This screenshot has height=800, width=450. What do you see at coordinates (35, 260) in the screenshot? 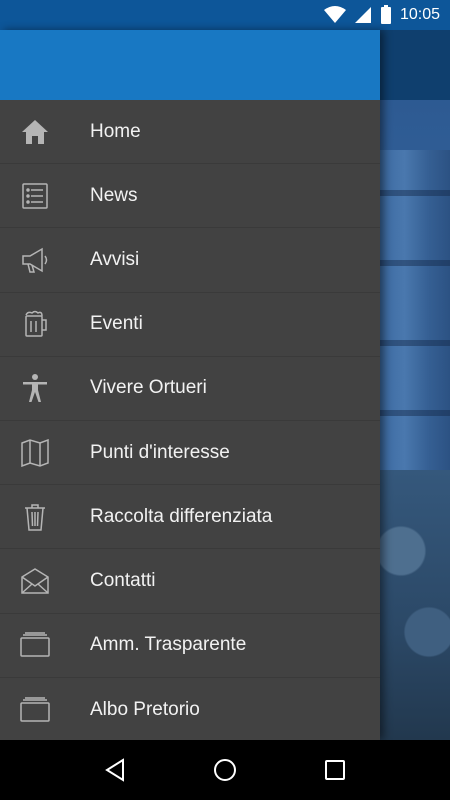
I see `megaphone-icon` at bounding box center [35, 260].